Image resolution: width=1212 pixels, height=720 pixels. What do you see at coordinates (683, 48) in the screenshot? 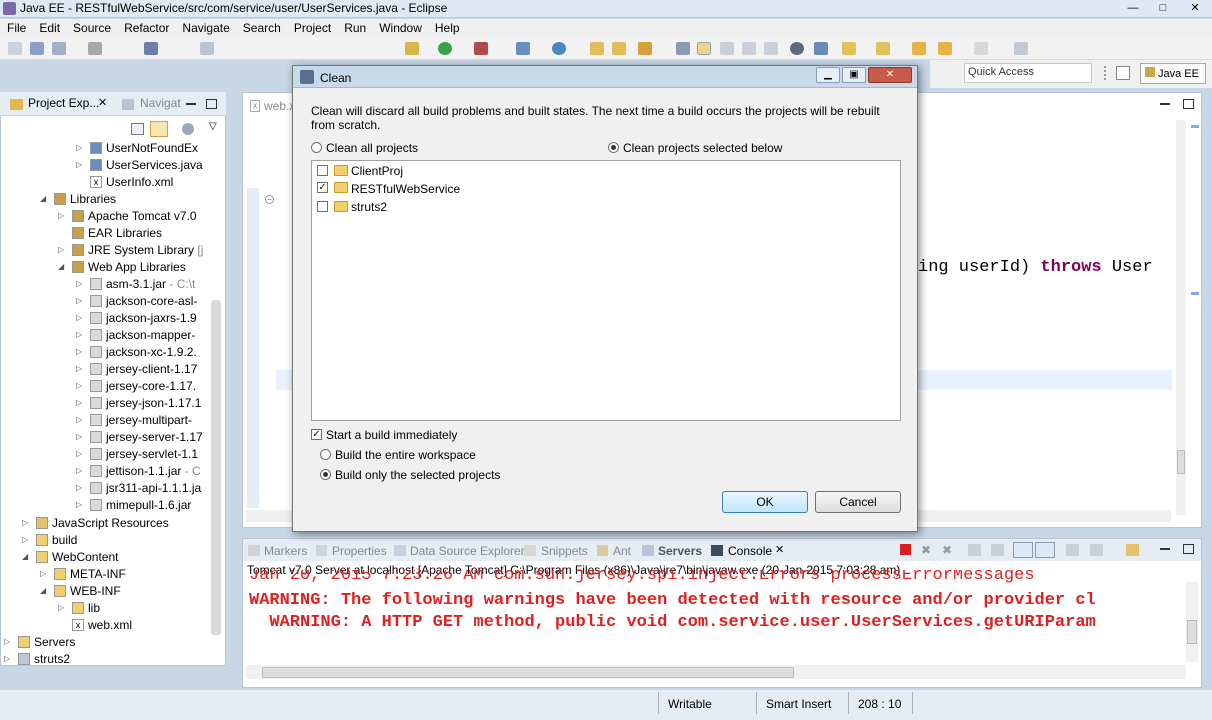
I see `toggle-mark-icon` at bounding box center [683, 48].